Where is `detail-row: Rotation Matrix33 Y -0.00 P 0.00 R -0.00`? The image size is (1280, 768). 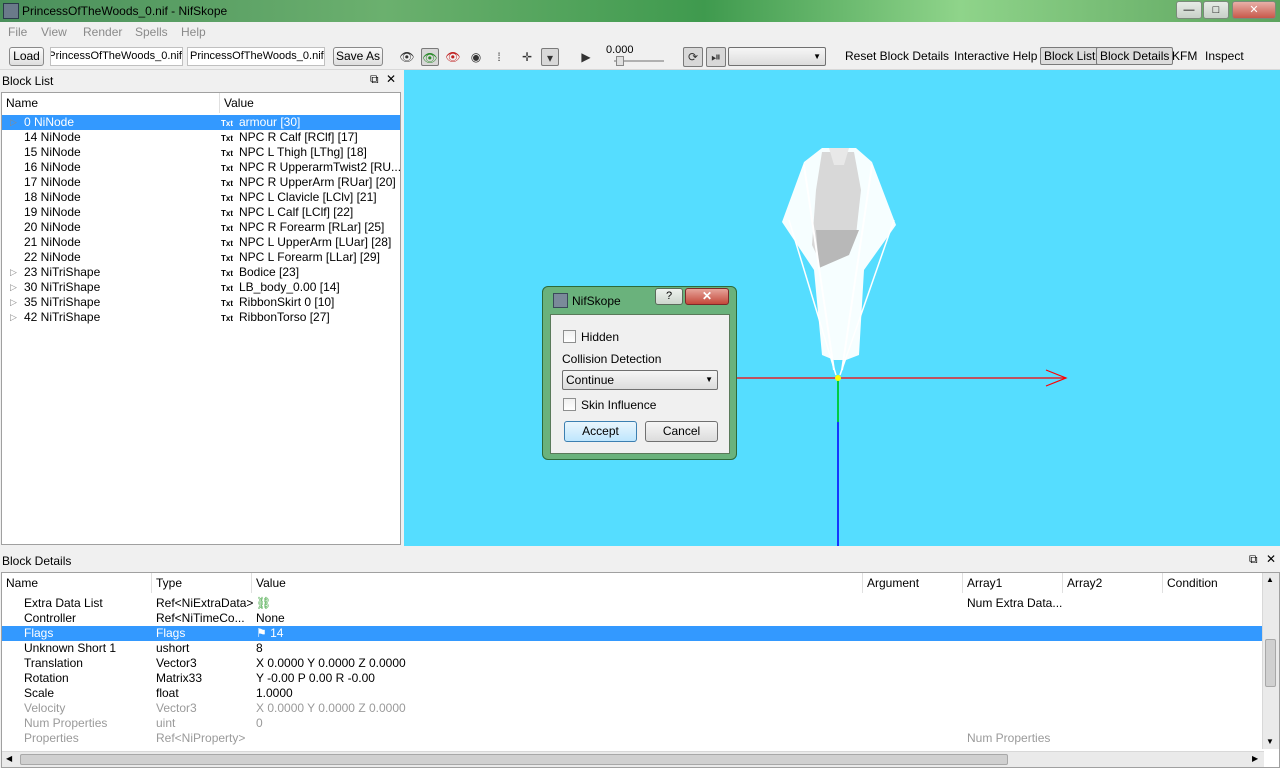 detail-row: Rotation Matrix33 Y -0.00 P 0.00 R -0.00 is located at coordinates (632, 678).